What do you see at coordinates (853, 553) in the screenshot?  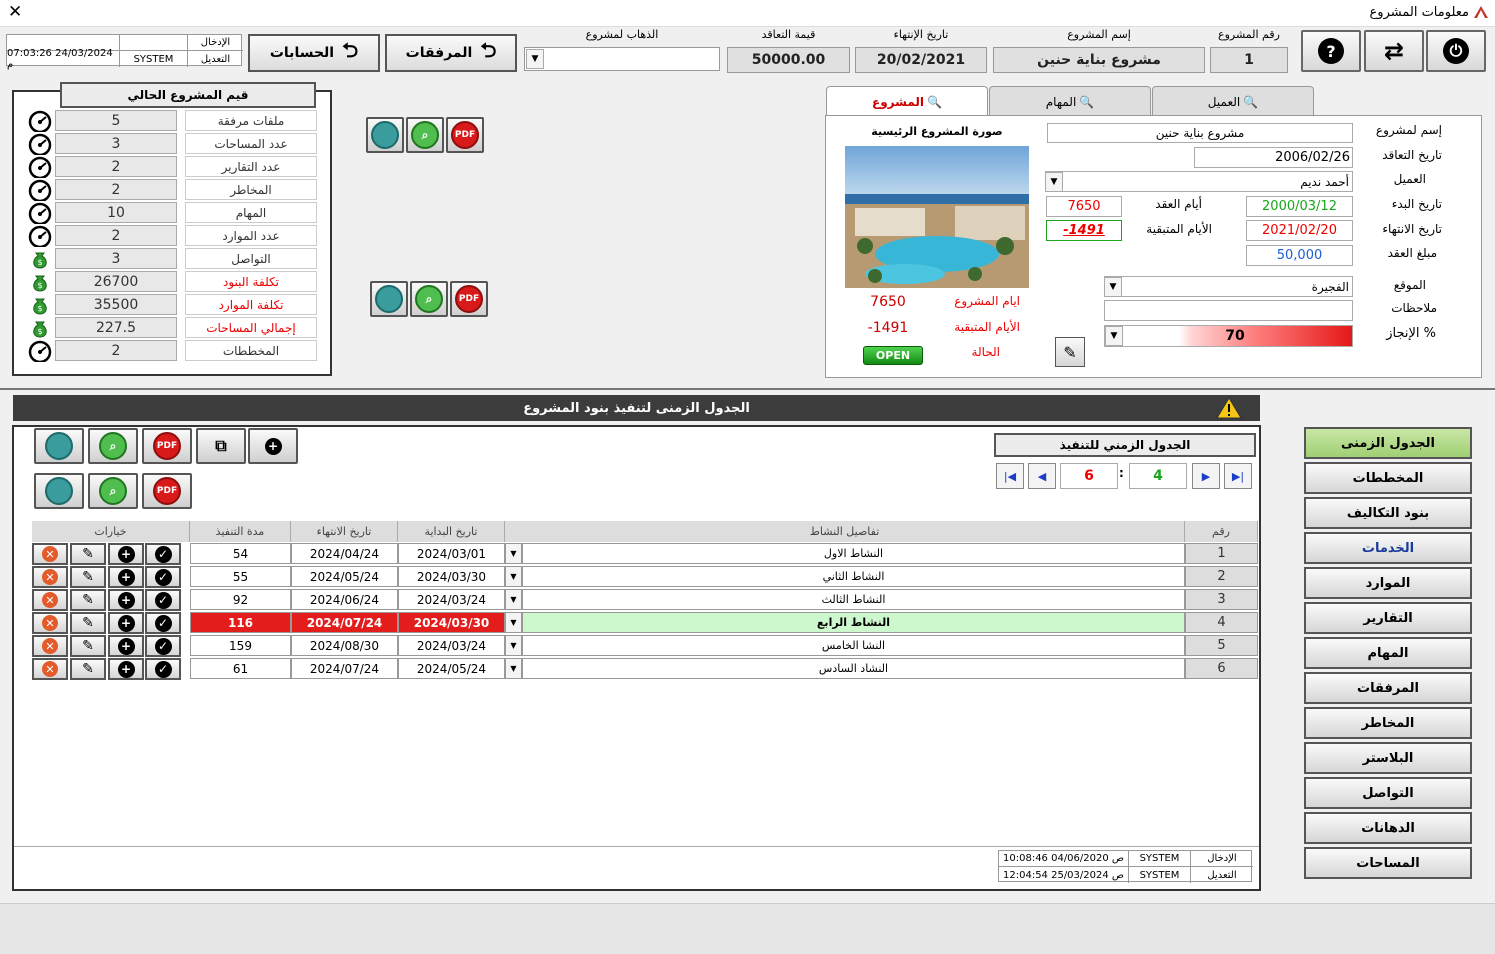 I see `activity-details: النشاط الاول` at bounding box center [853, 553].